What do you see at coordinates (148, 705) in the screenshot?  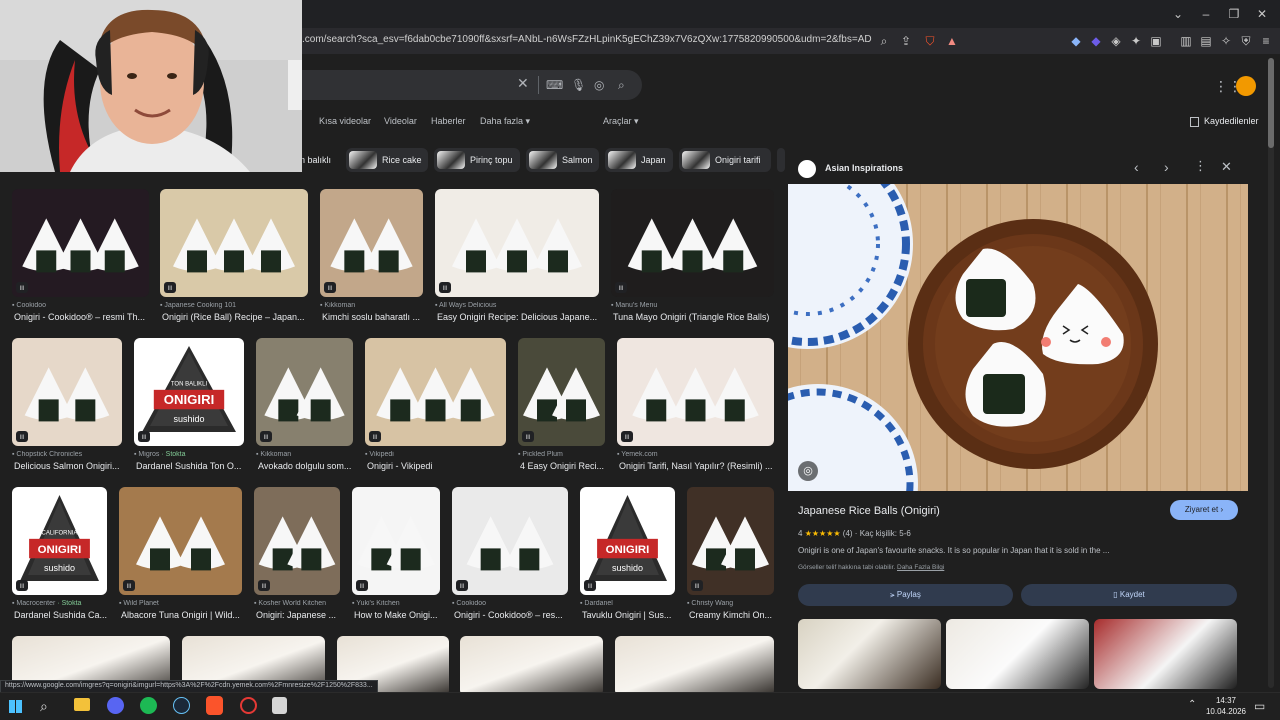 I see `spotify-icon` at bounding box center [148, 705].